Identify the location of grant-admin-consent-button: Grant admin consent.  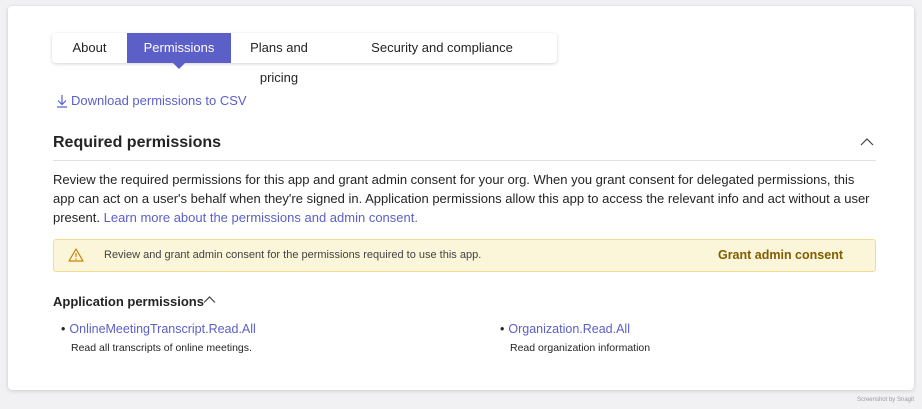
(780, 255).